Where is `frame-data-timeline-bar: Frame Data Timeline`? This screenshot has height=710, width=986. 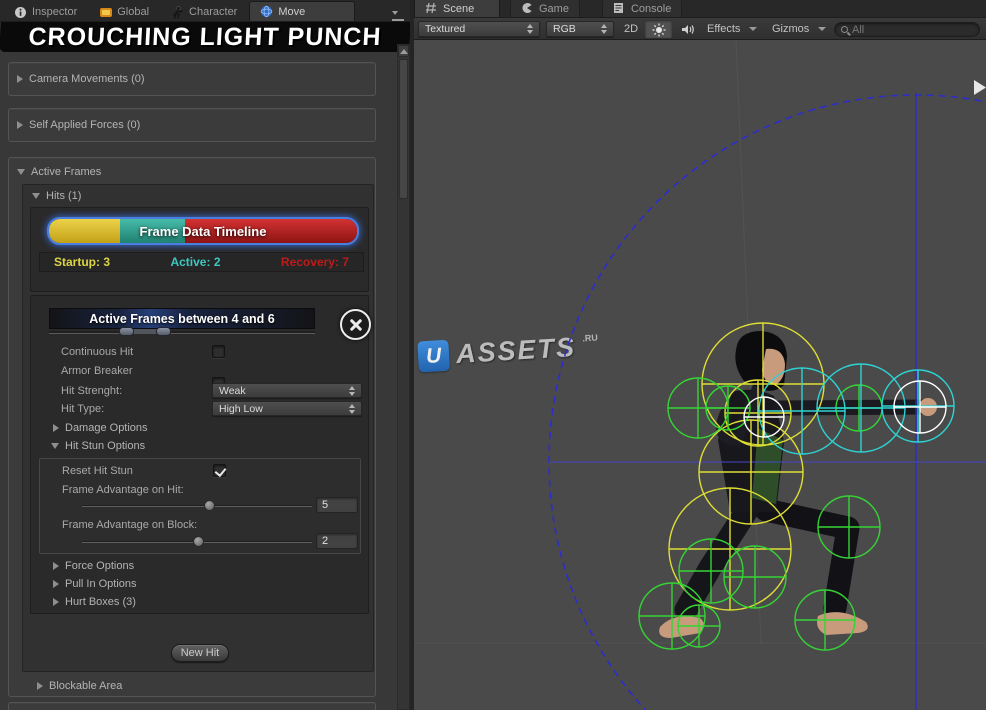 frame-data-timeline-bar: Frame Data Timeline is located at coordinates (203, 231).